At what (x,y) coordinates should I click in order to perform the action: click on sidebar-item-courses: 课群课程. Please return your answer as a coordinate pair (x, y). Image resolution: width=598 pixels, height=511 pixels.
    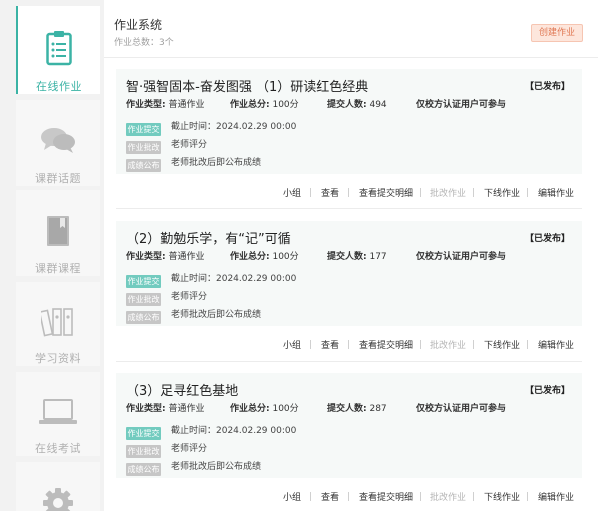
    Looking at the image, I should click on (58, 233).